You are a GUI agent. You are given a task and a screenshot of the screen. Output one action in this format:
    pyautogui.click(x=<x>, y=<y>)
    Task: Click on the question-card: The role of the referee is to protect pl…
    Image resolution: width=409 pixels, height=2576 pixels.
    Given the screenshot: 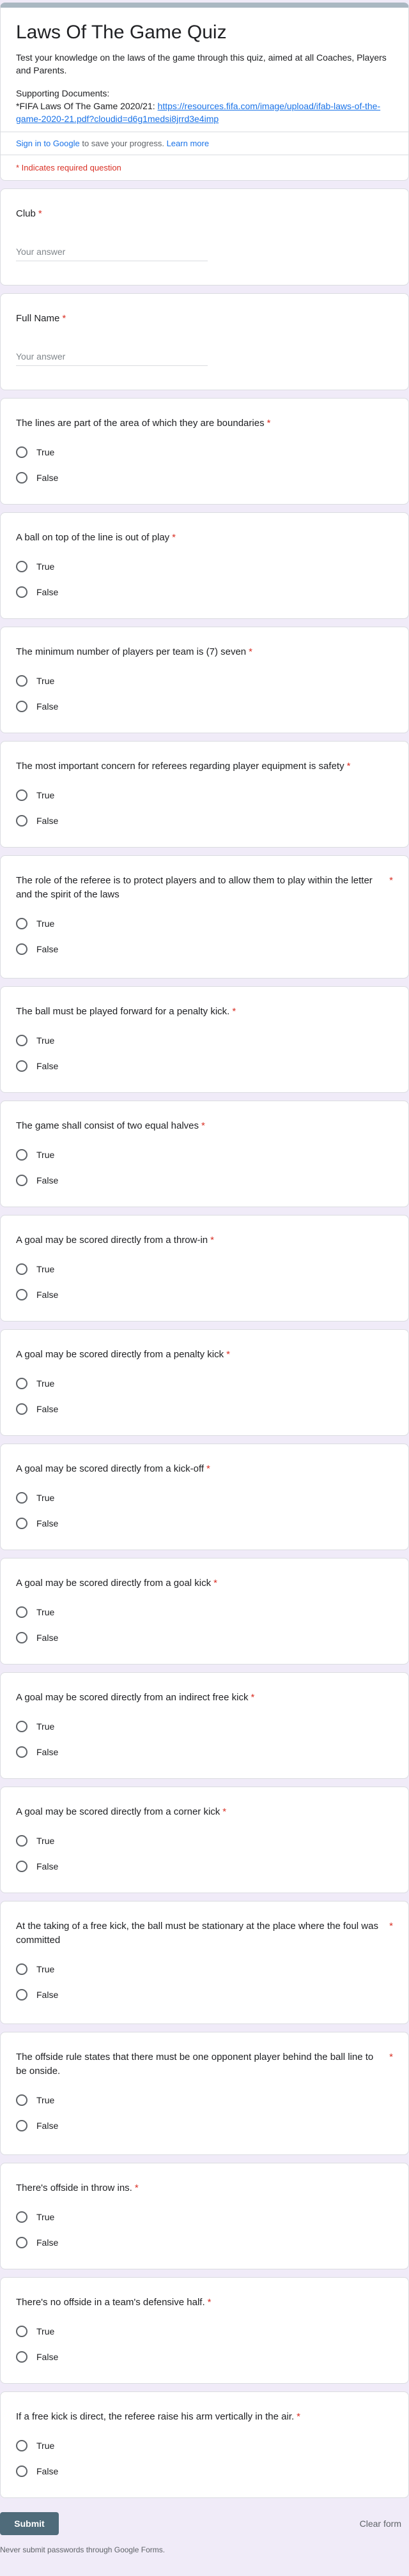 What is the action you would take?
    pyautogui.click(x=204, y=917)
    